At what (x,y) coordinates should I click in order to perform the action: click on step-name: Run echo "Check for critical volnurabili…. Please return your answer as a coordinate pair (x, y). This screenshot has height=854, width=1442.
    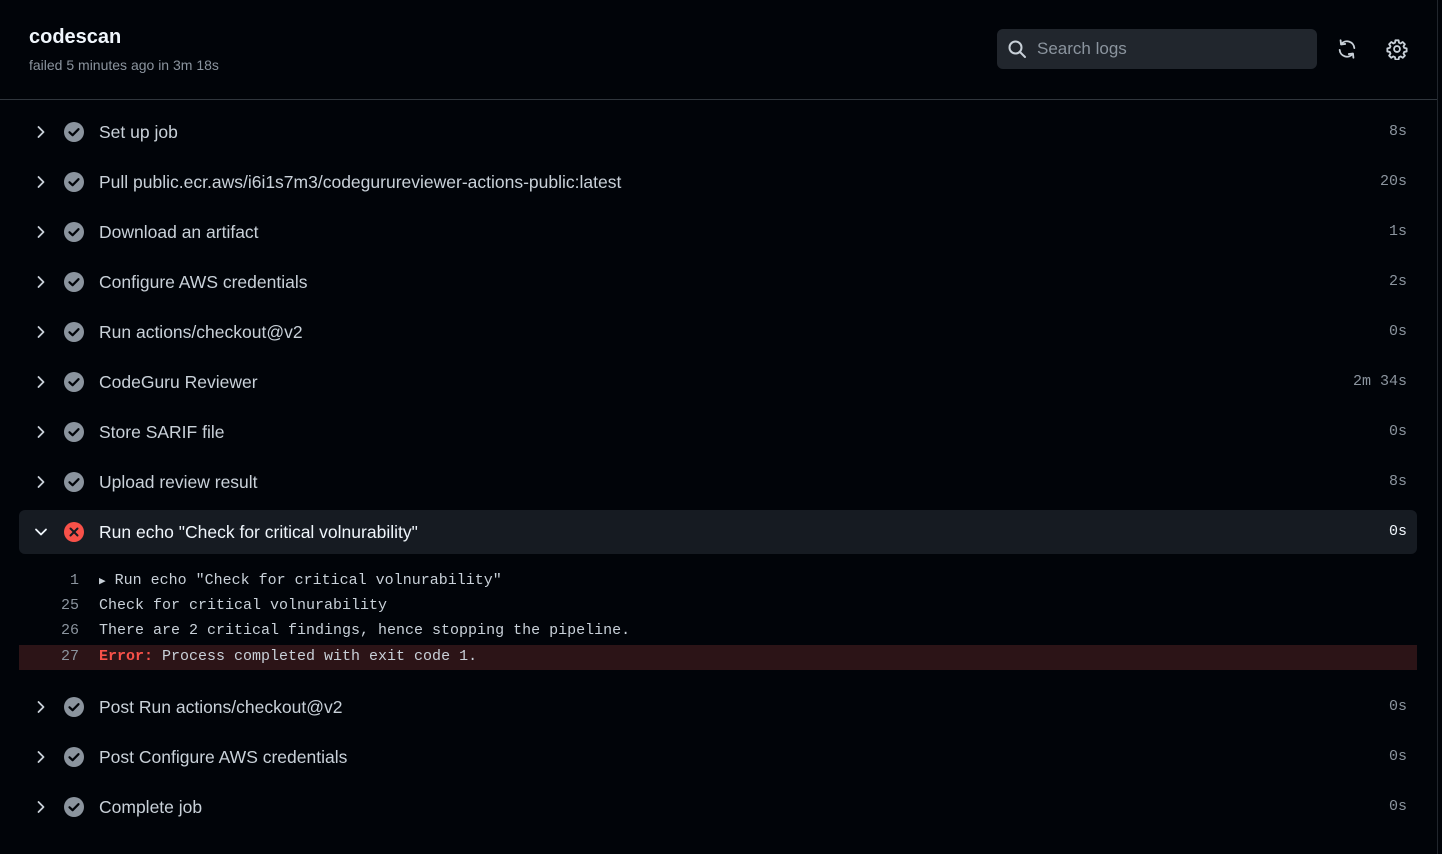
    Looking at the image, I should click on (258, 532).